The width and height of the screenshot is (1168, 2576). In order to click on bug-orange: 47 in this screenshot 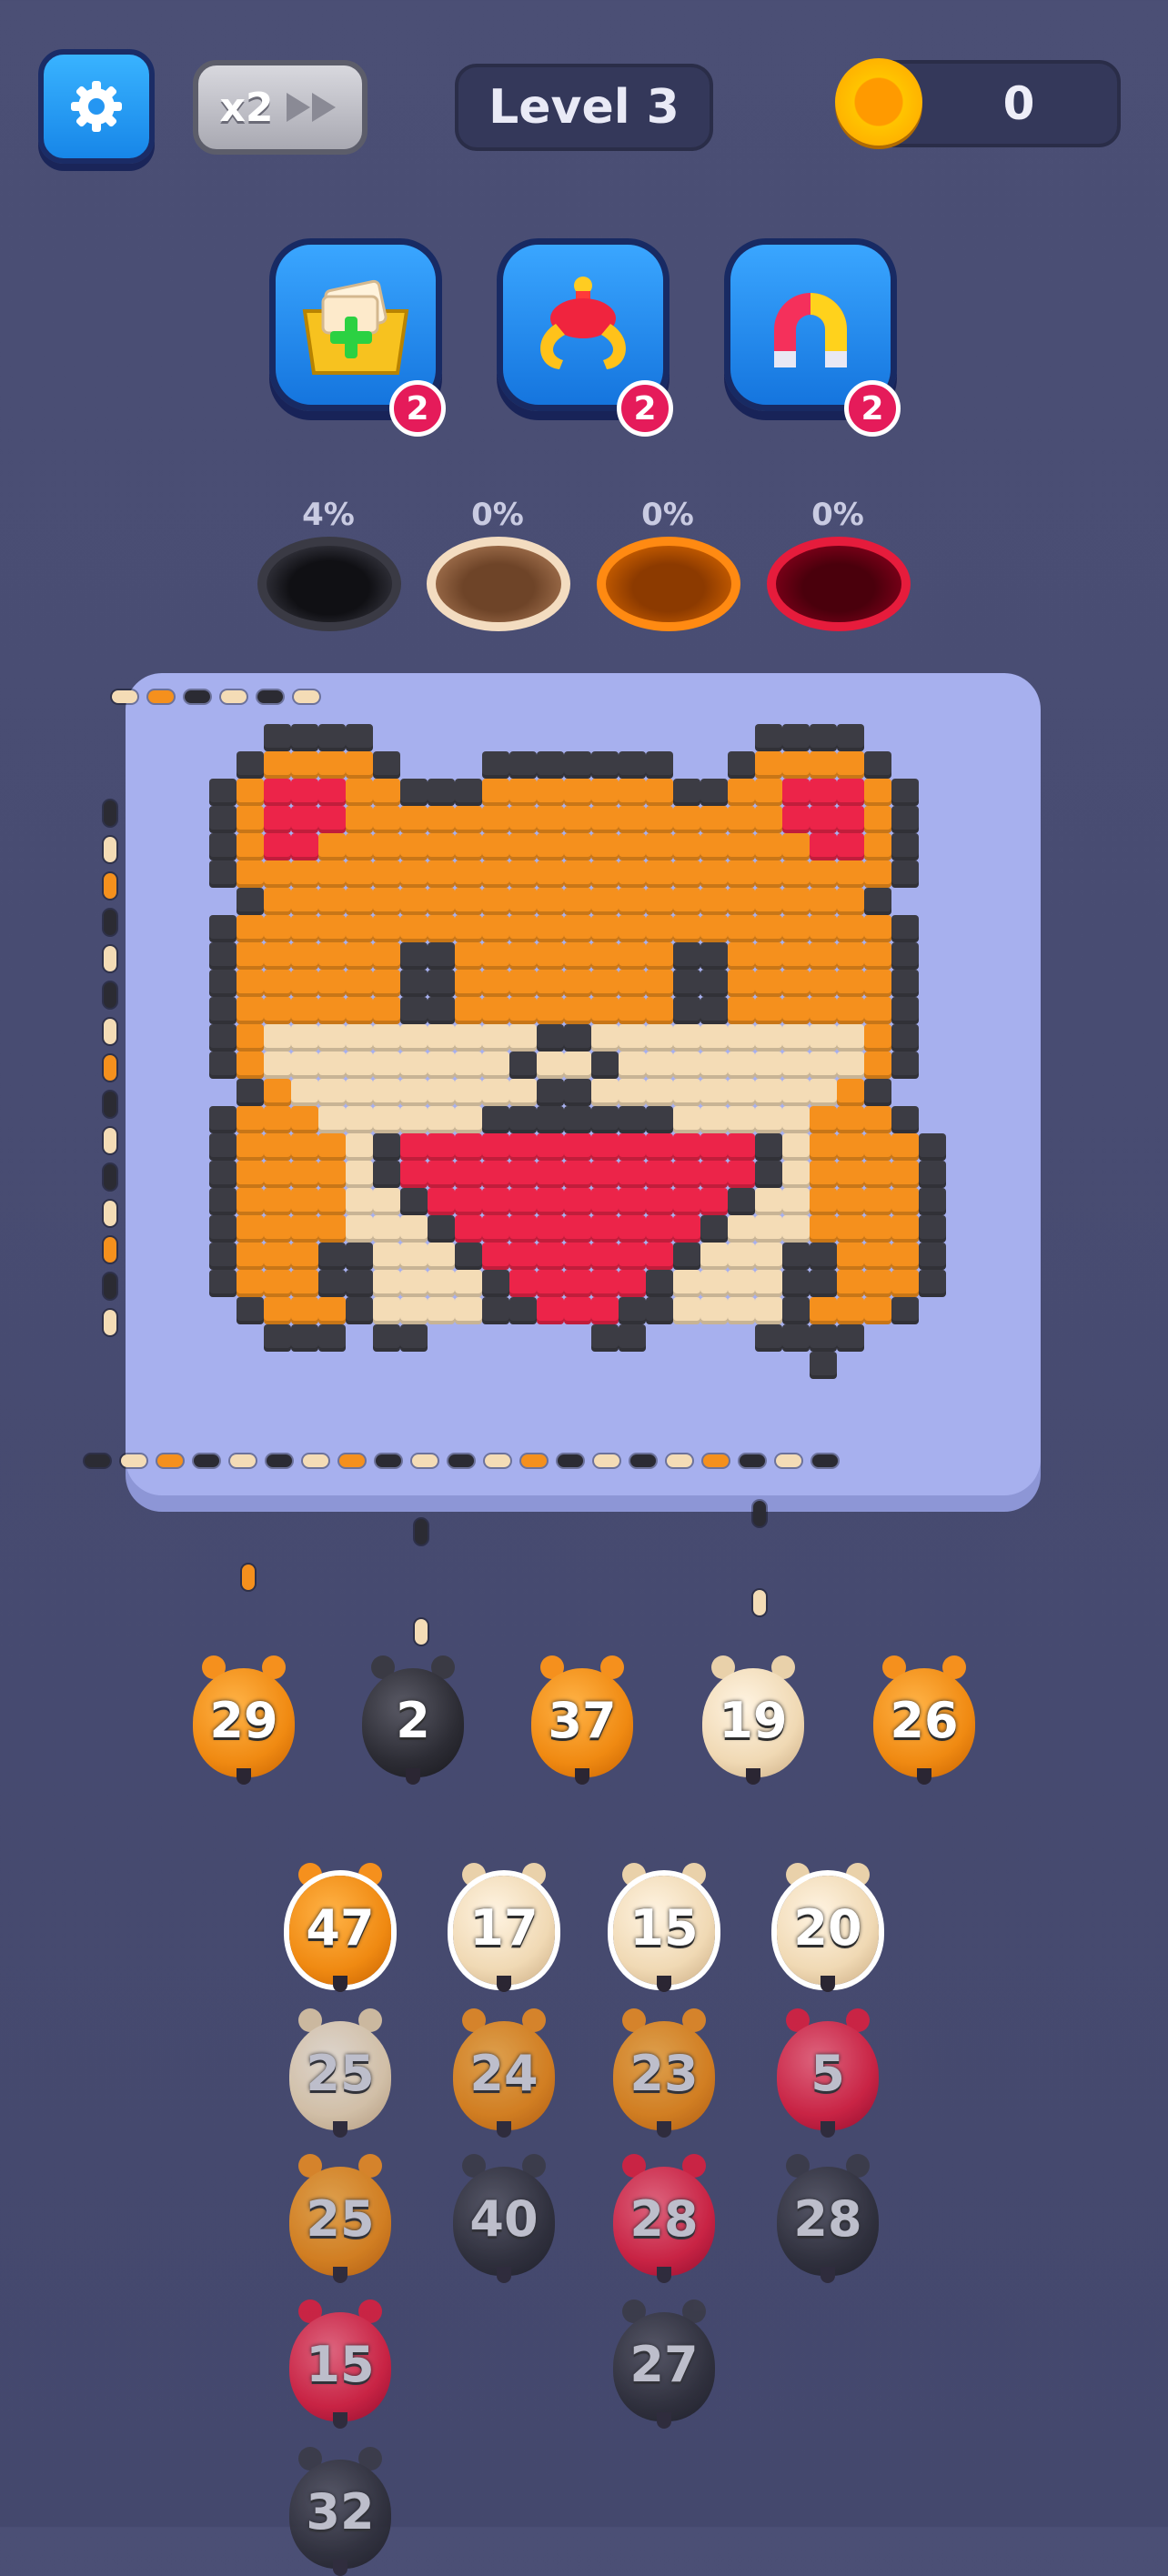, I will do `click(340, 1927)`.